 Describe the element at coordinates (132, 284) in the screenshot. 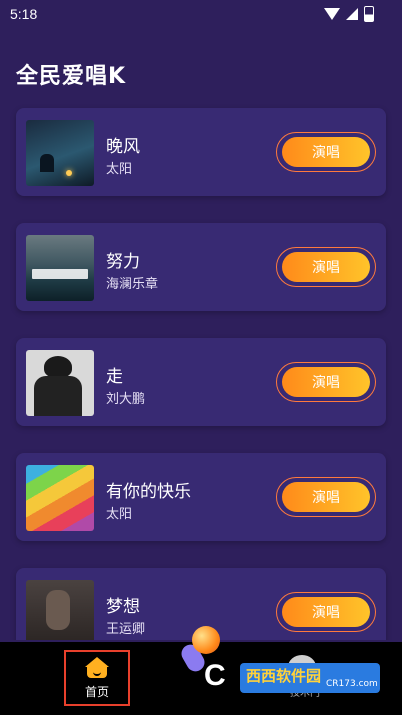

I see `song-artist: 海澜乐章` at that location.